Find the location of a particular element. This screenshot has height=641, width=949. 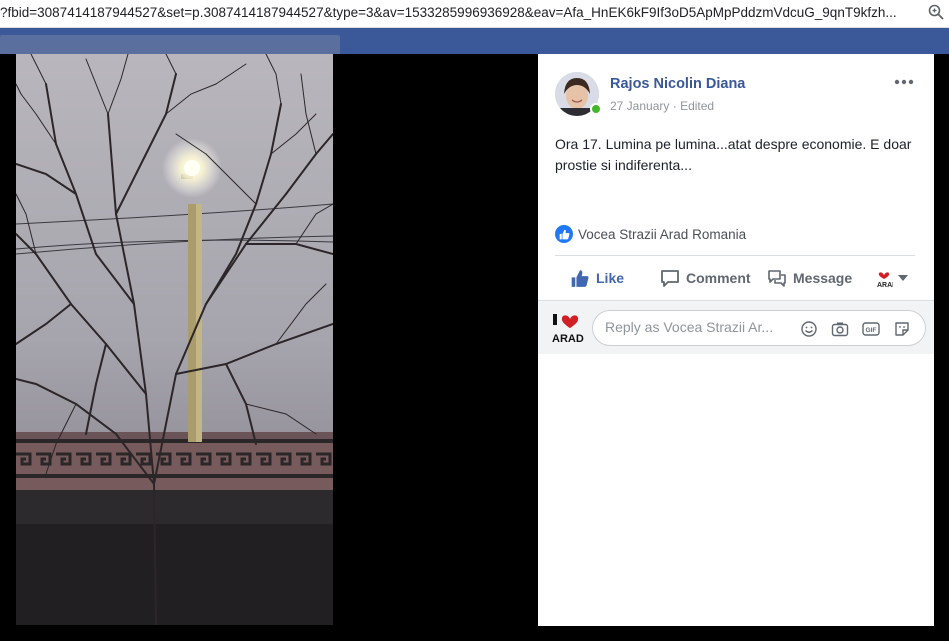

message-button: Message is located at coordinates (809, 278).